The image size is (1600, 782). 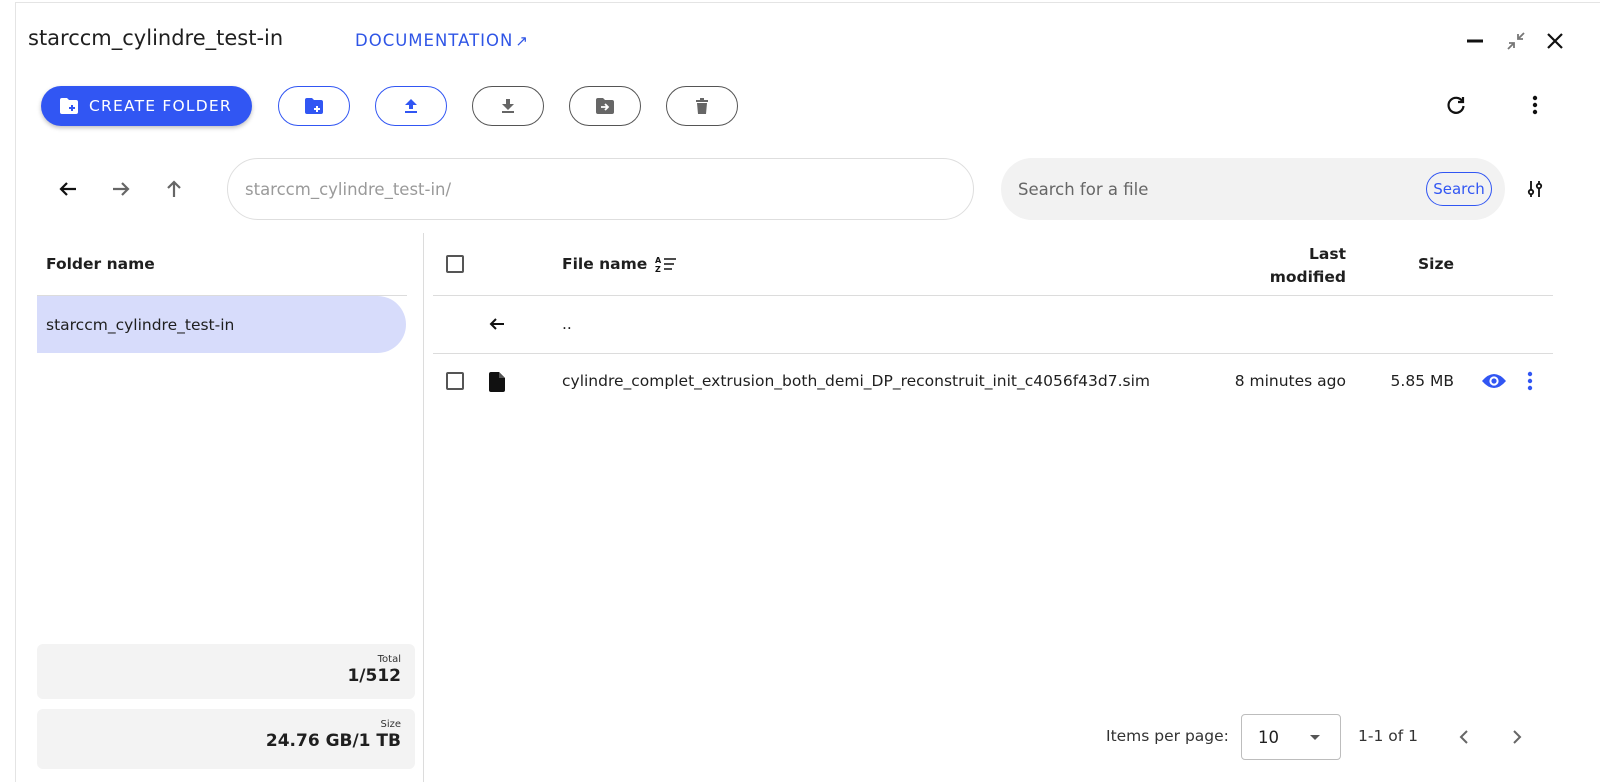 What do you see at coordinates (1167, 736) in the screenshot?
I see `items-per-page-label: Items per page:` at bounding box center [1167, 736].